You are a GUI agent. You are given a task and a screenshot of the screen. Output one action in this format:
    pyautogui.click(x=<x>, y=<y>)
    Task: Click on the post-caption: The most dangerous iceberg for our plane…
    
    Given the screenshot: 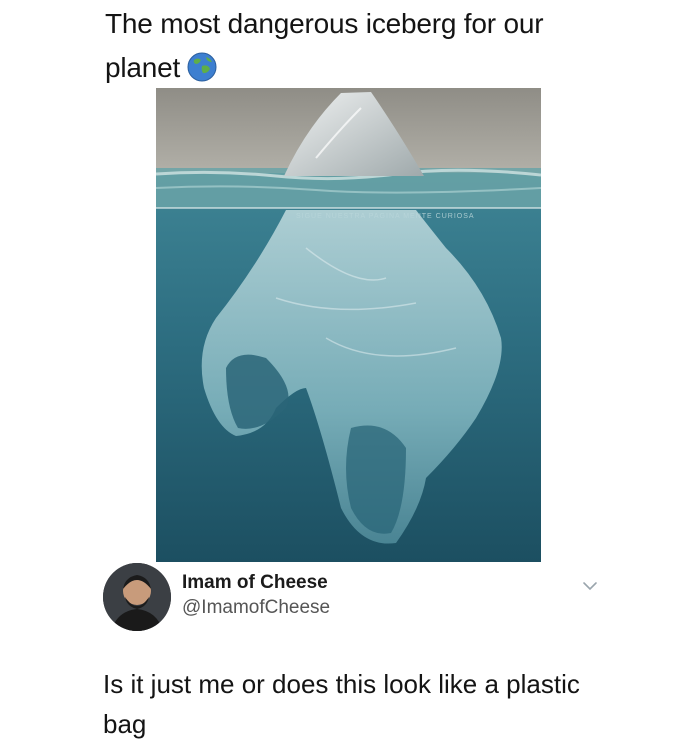 What is the action you would take?
    pyautogui.click(x=365, y=46)
    